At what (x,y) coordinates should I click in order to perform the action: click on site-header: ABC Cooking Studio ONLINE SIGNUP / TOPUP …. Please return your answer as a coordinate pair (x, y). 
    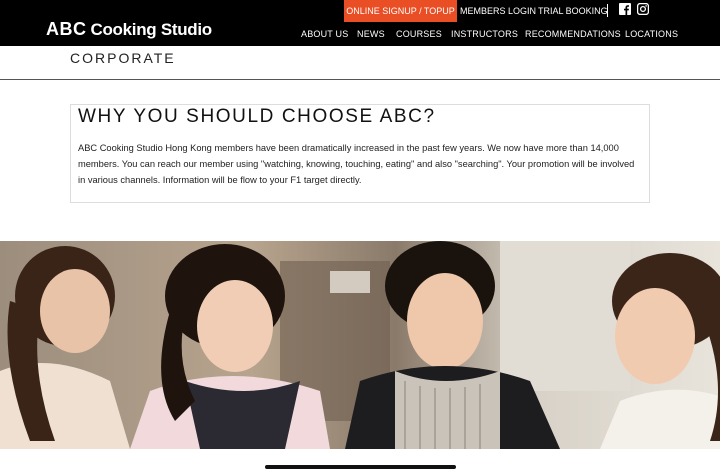
    Looking at the image, I should click on (360, 23).